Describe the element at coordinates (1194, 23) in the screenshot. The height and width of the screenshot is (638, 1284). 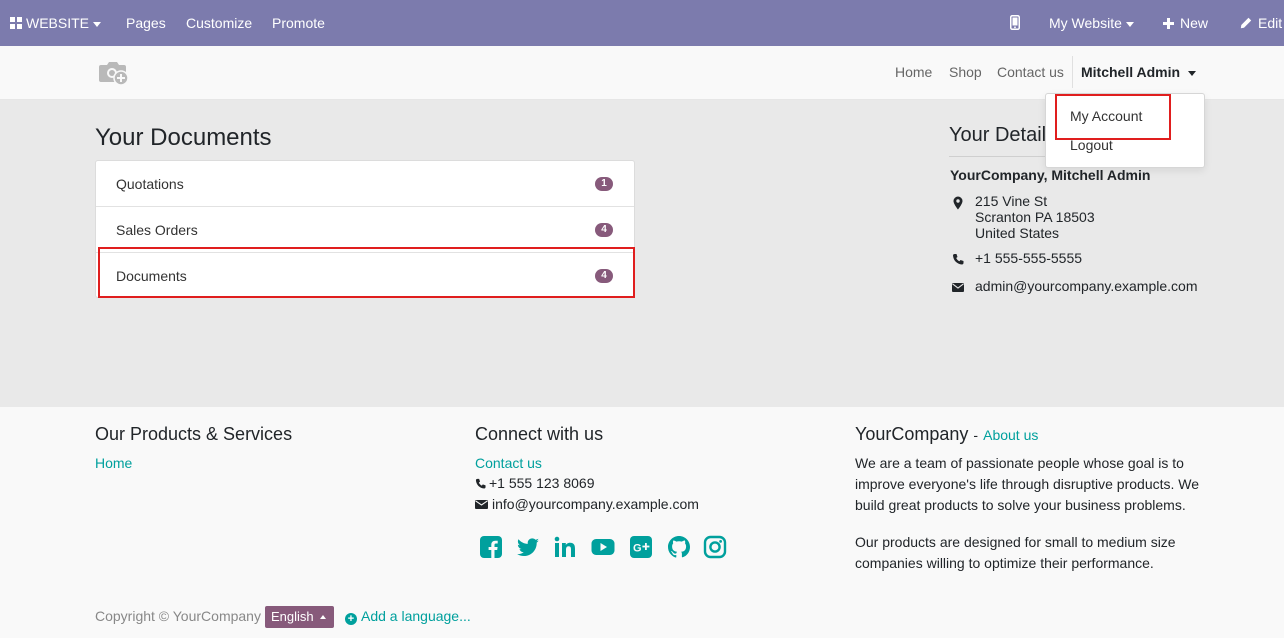
I see `new-label: New` at that location.